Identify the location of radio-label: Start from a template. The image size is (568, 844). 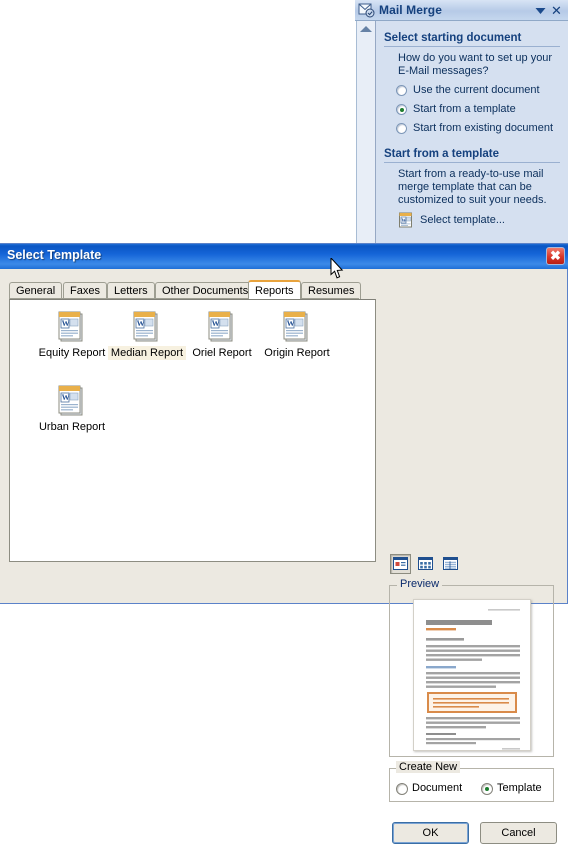
(464, 109).